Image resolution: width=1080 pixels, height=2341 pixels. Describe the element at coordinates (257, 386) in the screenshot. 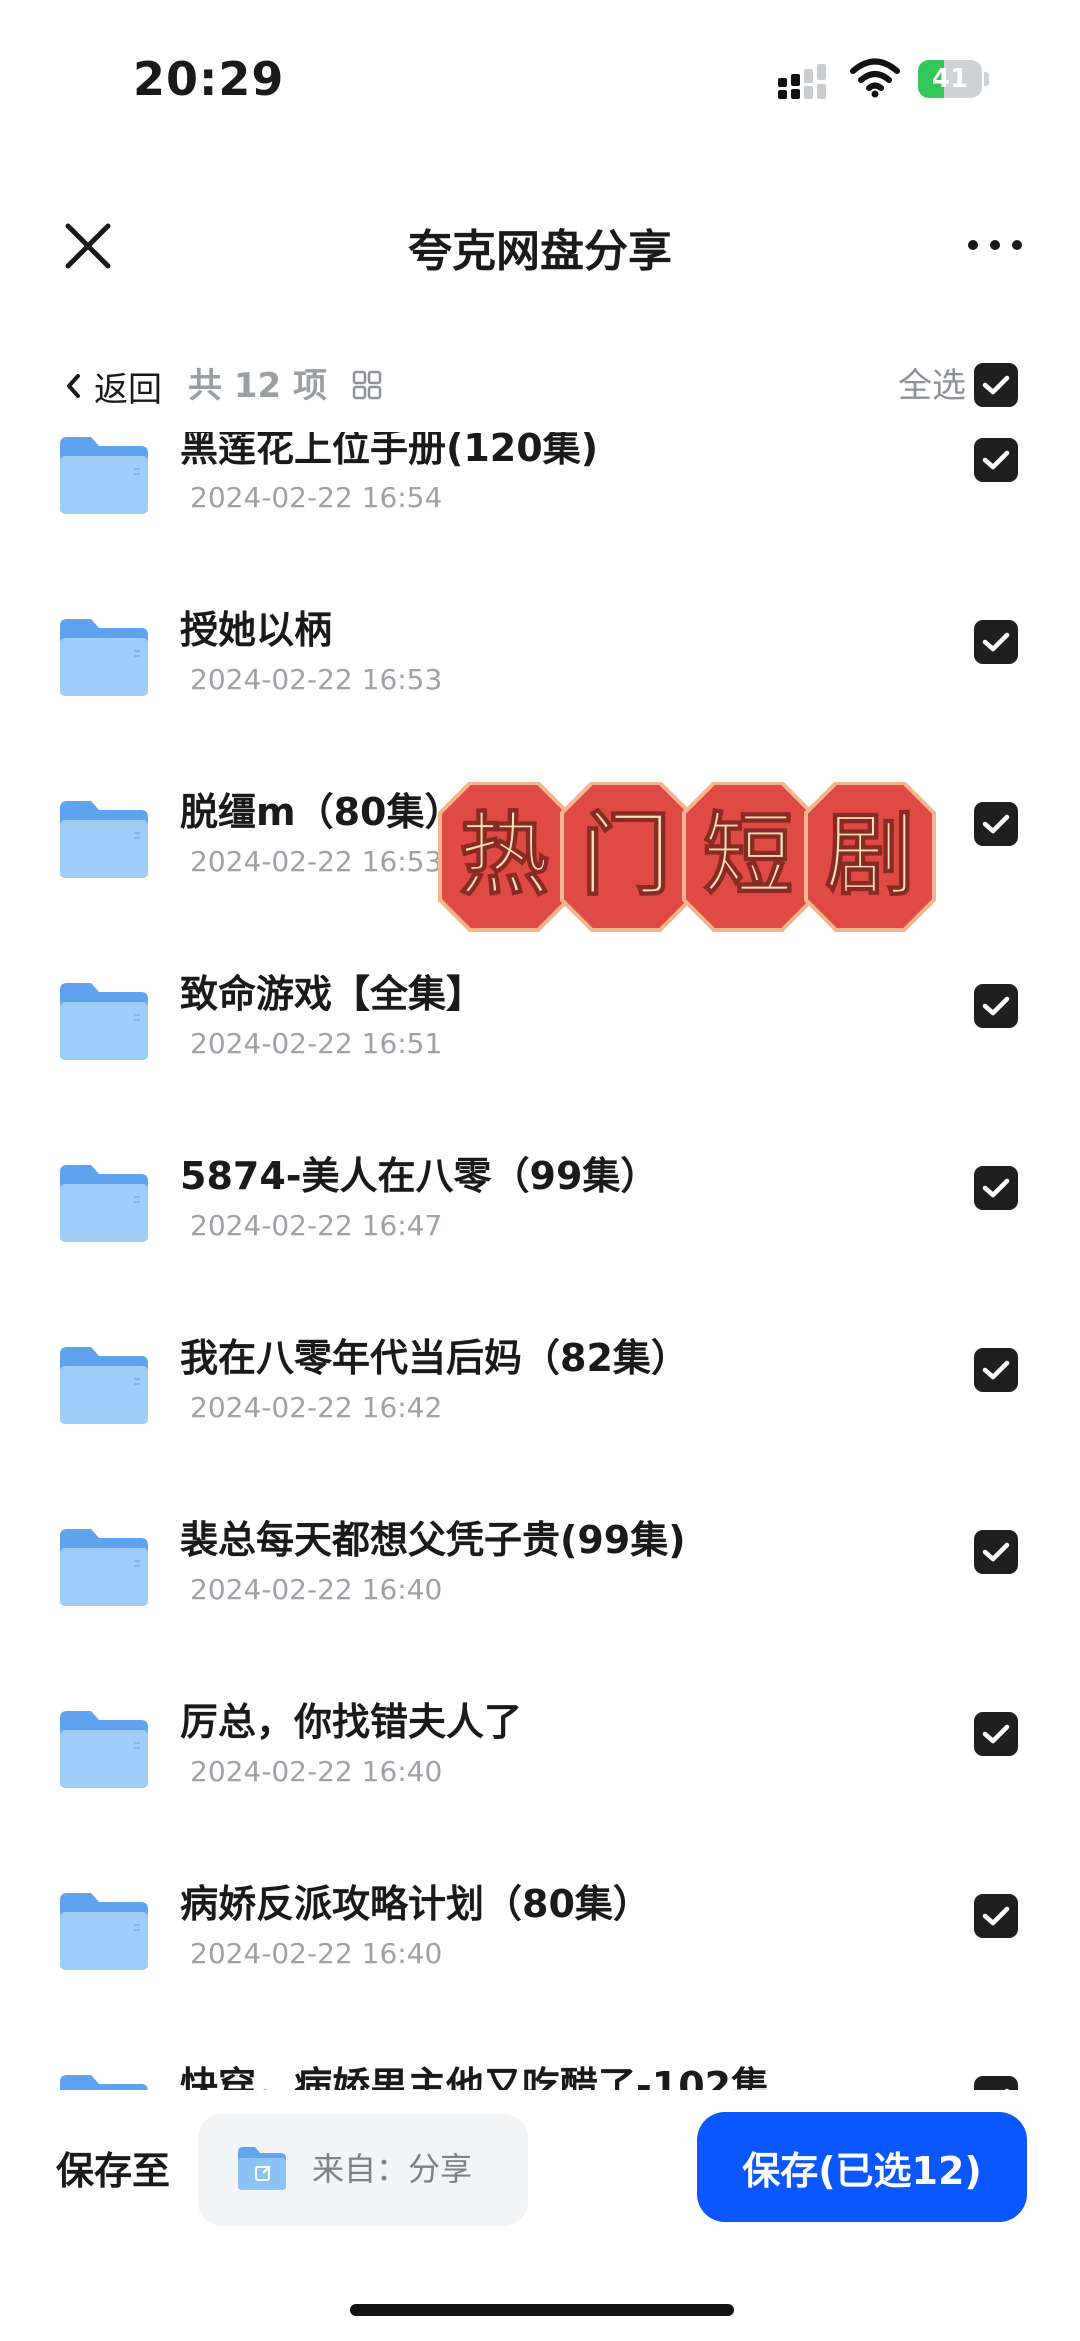

I see `item-count-label: 共 12 项` at that location.